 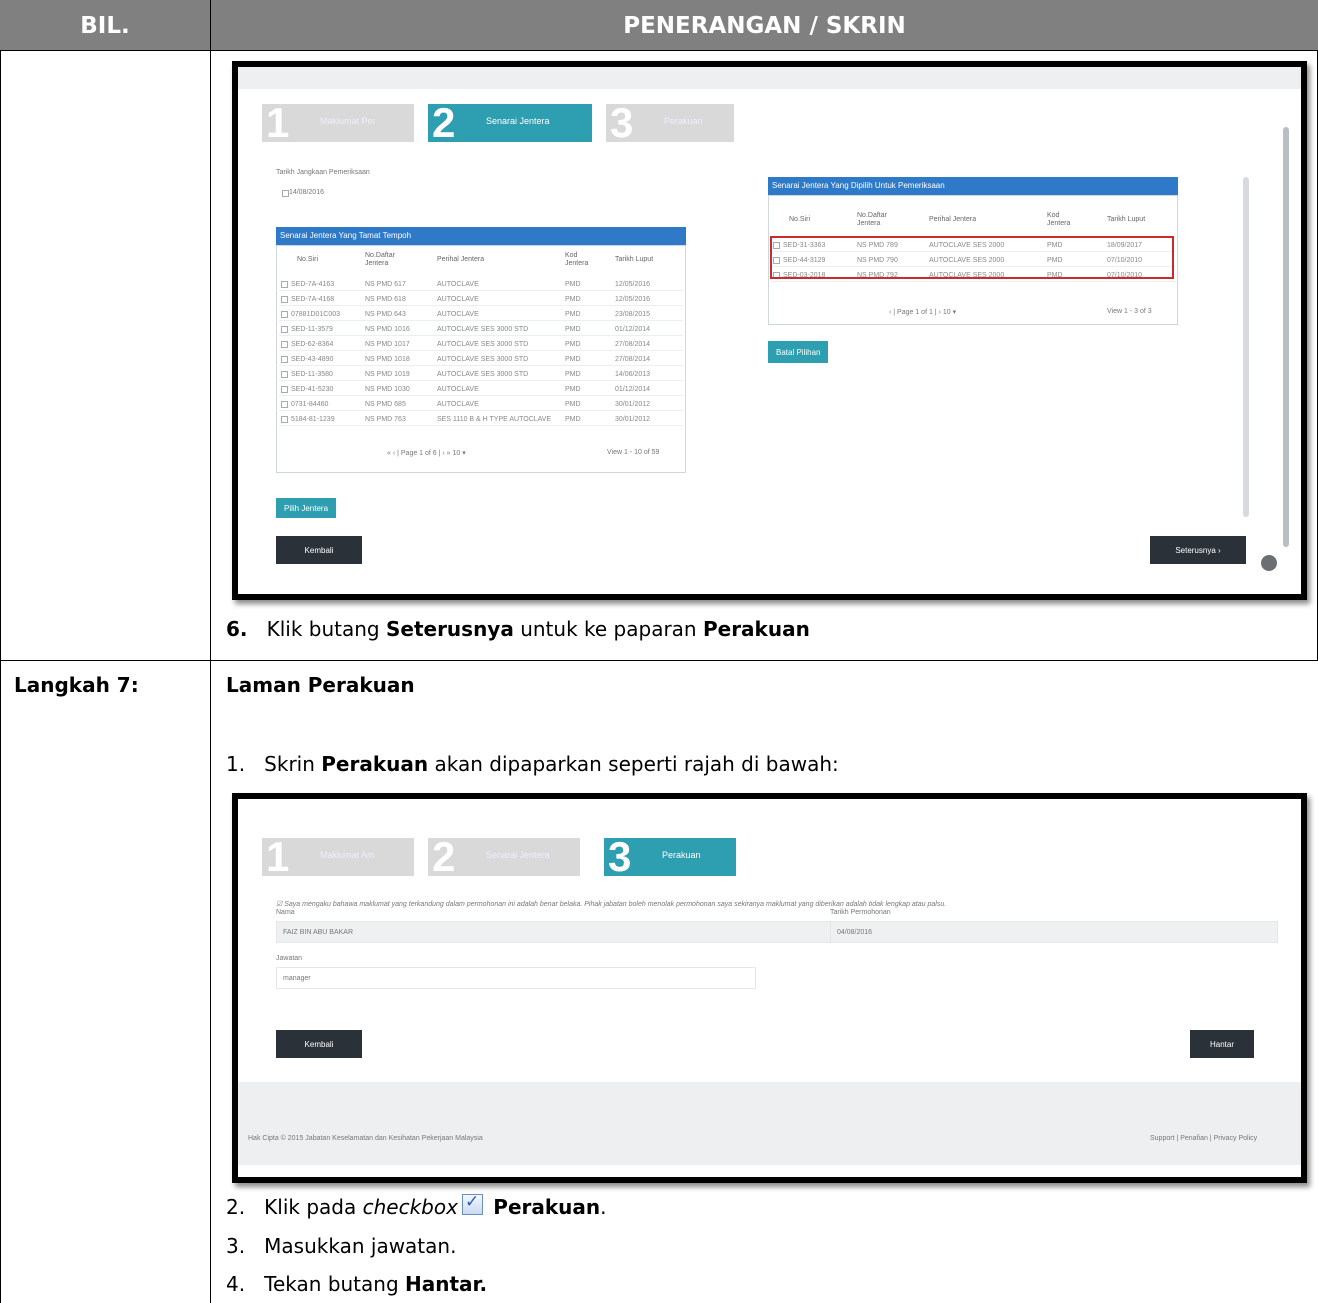 What do you see at coordinates (312, 344) in the screenshot?
I see `table-cell: SED-62-8364` at bounding box center [312, 344].